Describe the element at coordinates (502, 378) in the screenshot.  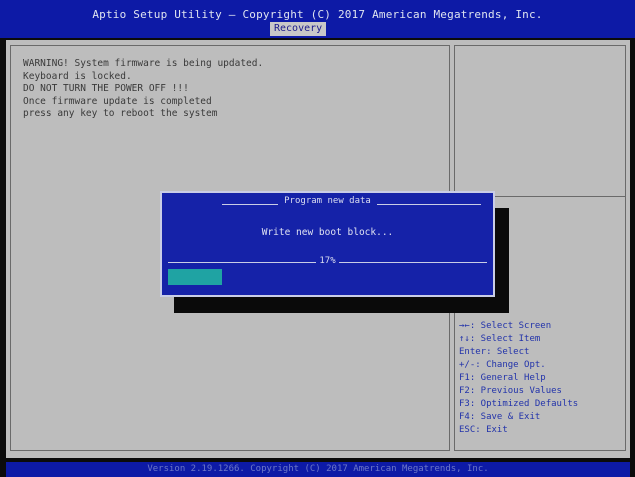
I see `help-general-help: F1: General Help` at that location.